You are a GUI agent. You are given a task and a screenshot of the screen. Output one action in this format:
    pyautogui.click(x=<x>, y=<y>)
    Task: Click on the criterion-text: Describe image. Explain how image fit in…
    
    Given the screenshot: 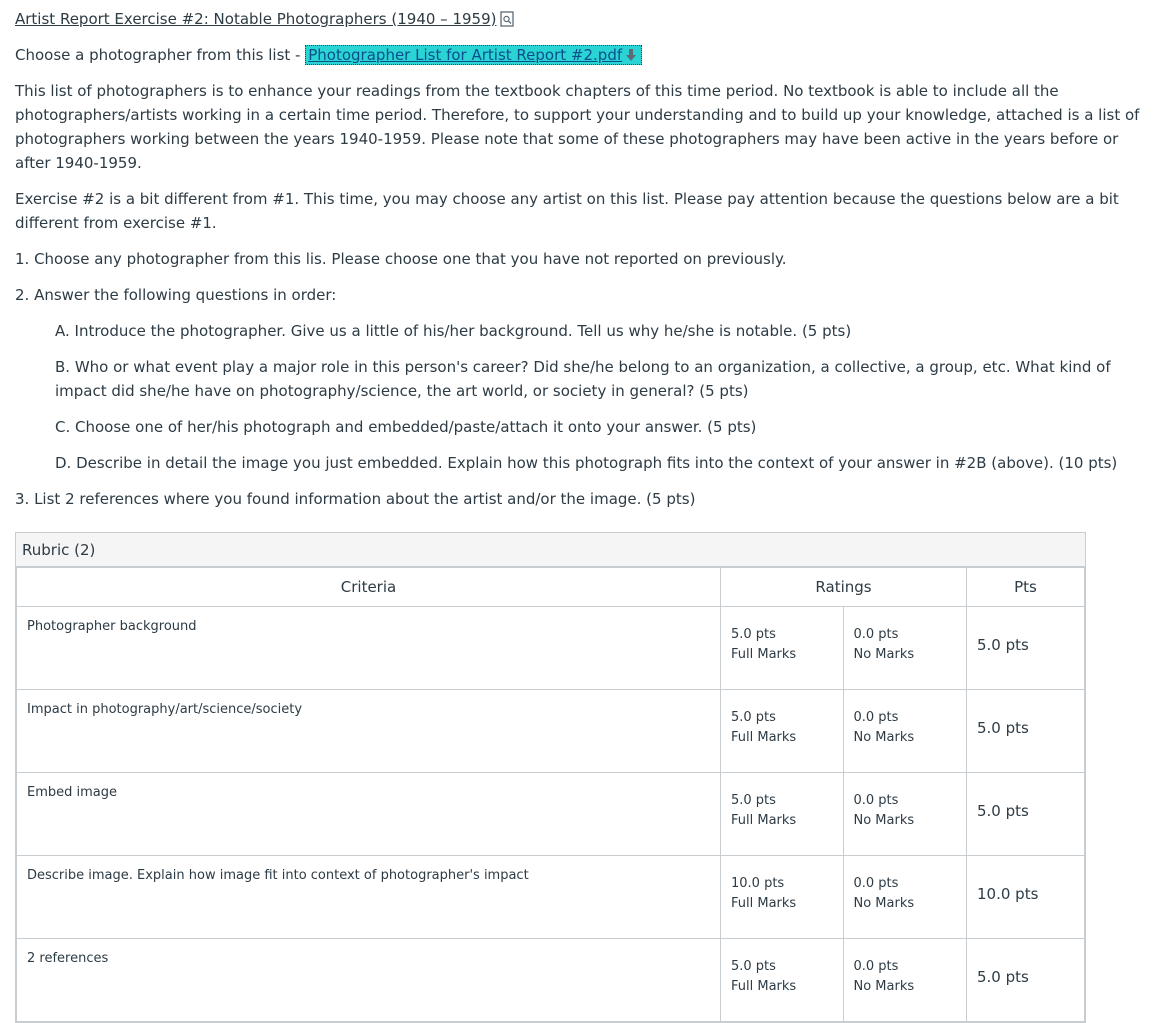 What is the action you would take?
    pyautogui.click(x=368, y=897)
    